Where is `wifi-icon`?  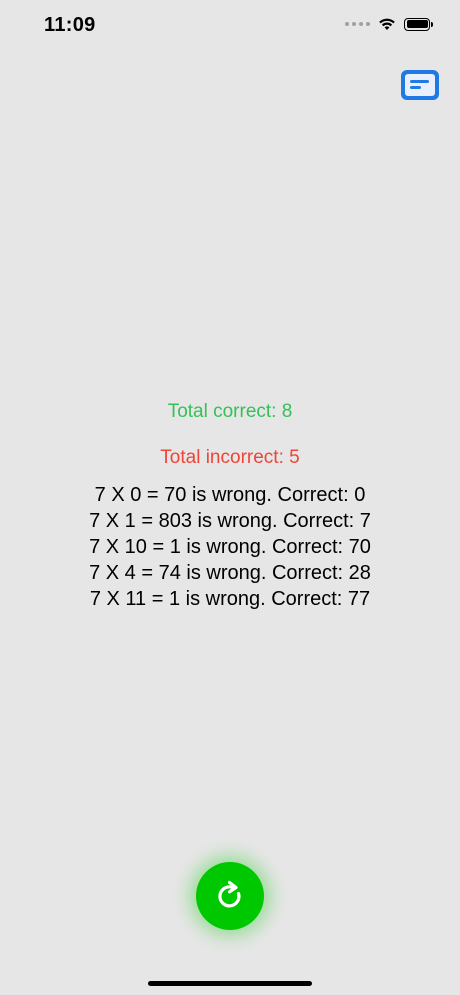
wifi-icon is located at coordinates (387, 24).